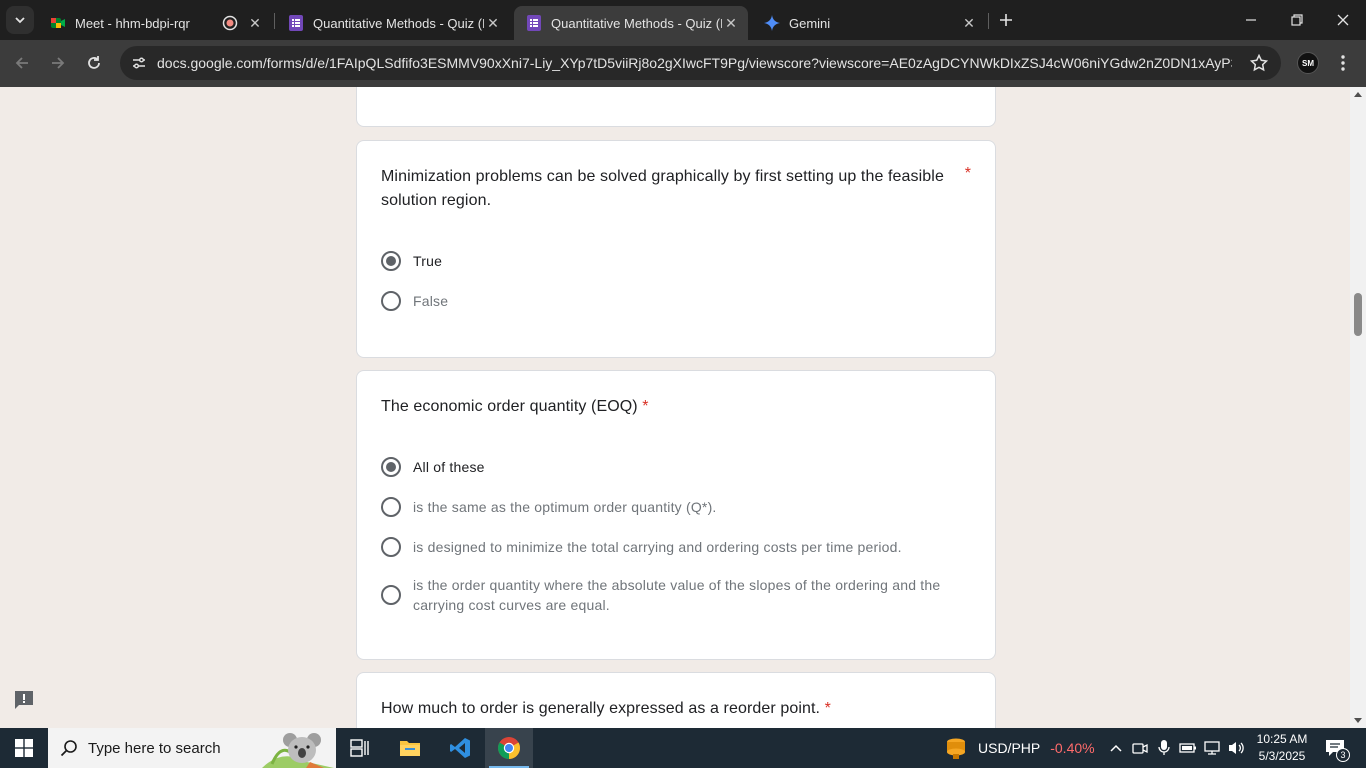 The height and width of the screenshot is (768, 1366). What do you see at coordinates (132, 23) in the screenshot?
I see `tab-title: Meet - hhm-bdpi-rqr` at bounding box center [132, 23].